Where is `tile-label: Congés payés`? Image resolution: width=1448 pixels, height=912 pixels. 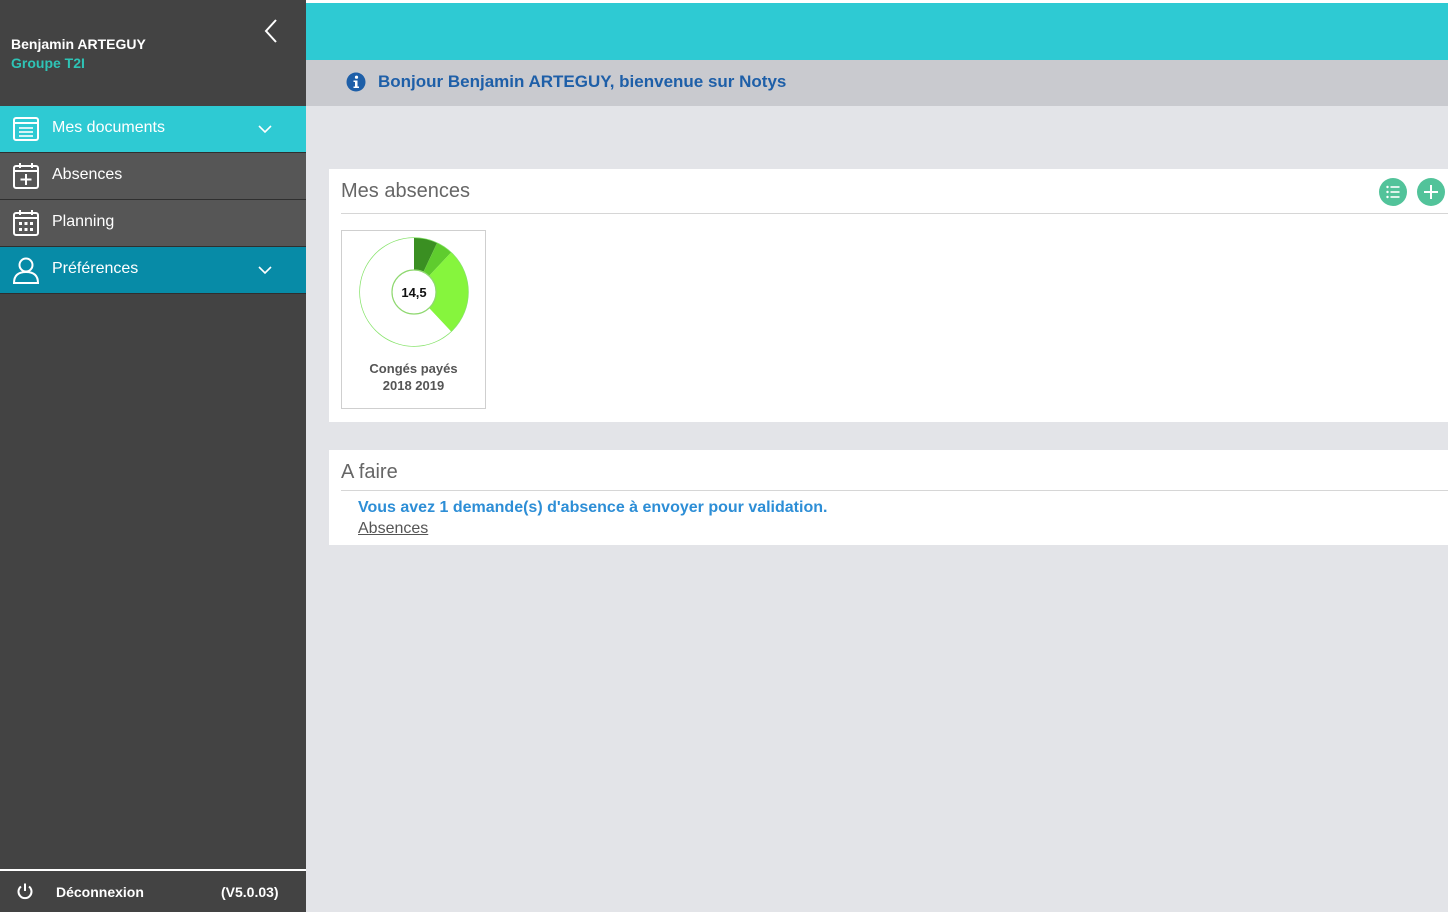 tile-label: Congés payés is located at coordinates (413, 368).